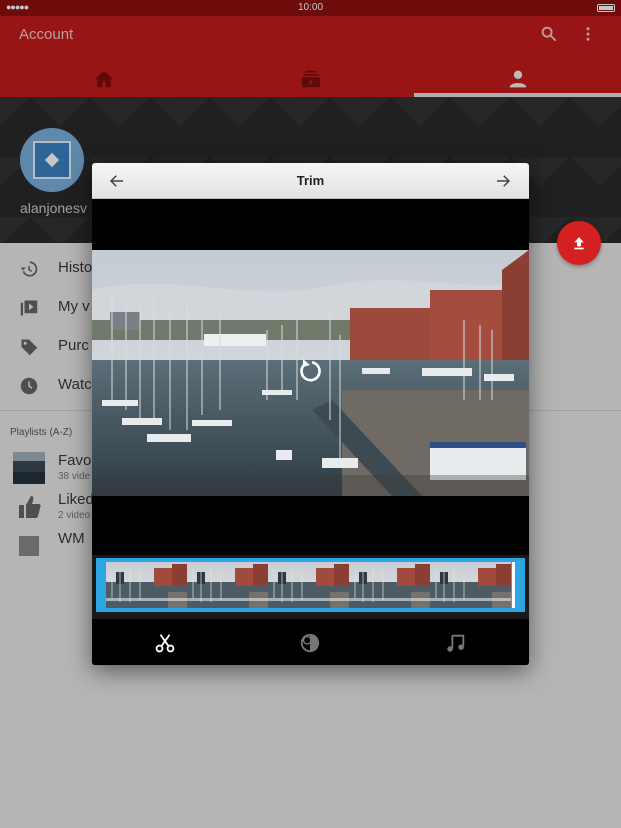  I want to click on trim-range-selector, so click(310, 585).